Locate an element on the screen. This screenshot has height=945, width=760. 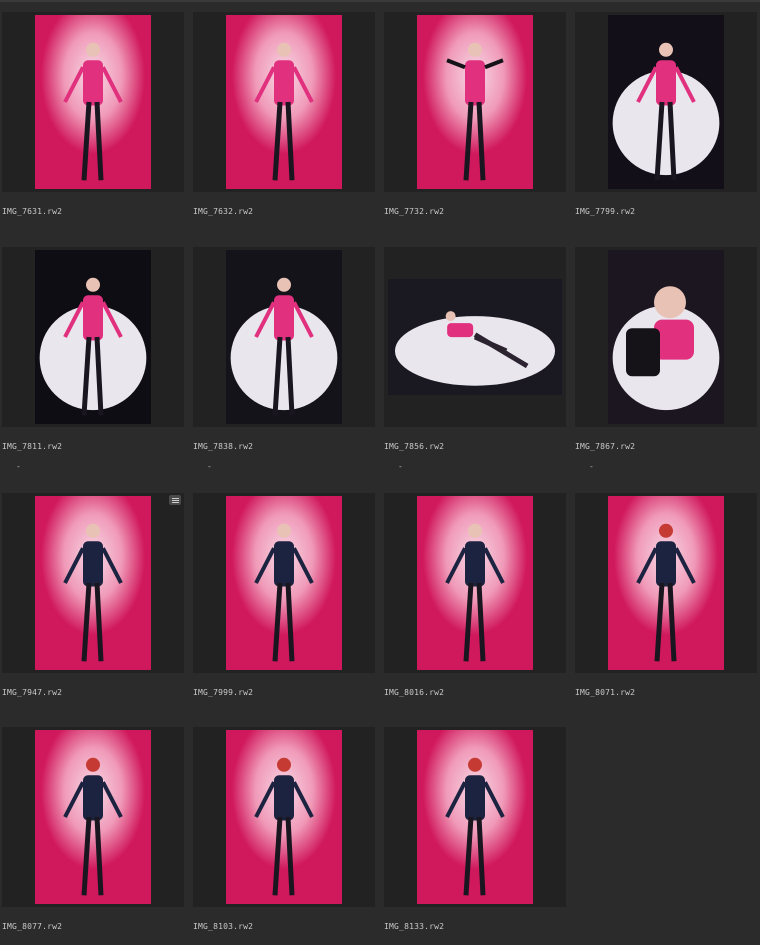
filename-label: IMG_7732.rw2 is located at coordinates (414, 211).